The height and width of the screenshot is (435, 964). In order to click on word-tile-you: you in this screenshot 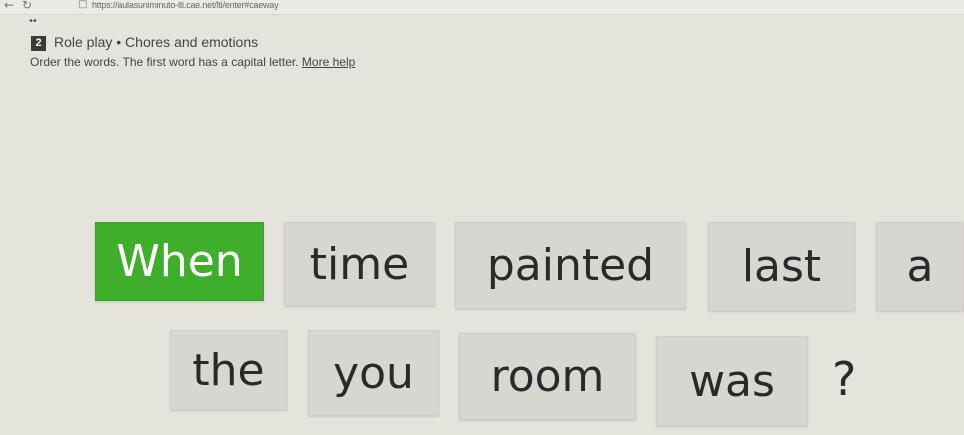, I will do `click(373, 373)`.